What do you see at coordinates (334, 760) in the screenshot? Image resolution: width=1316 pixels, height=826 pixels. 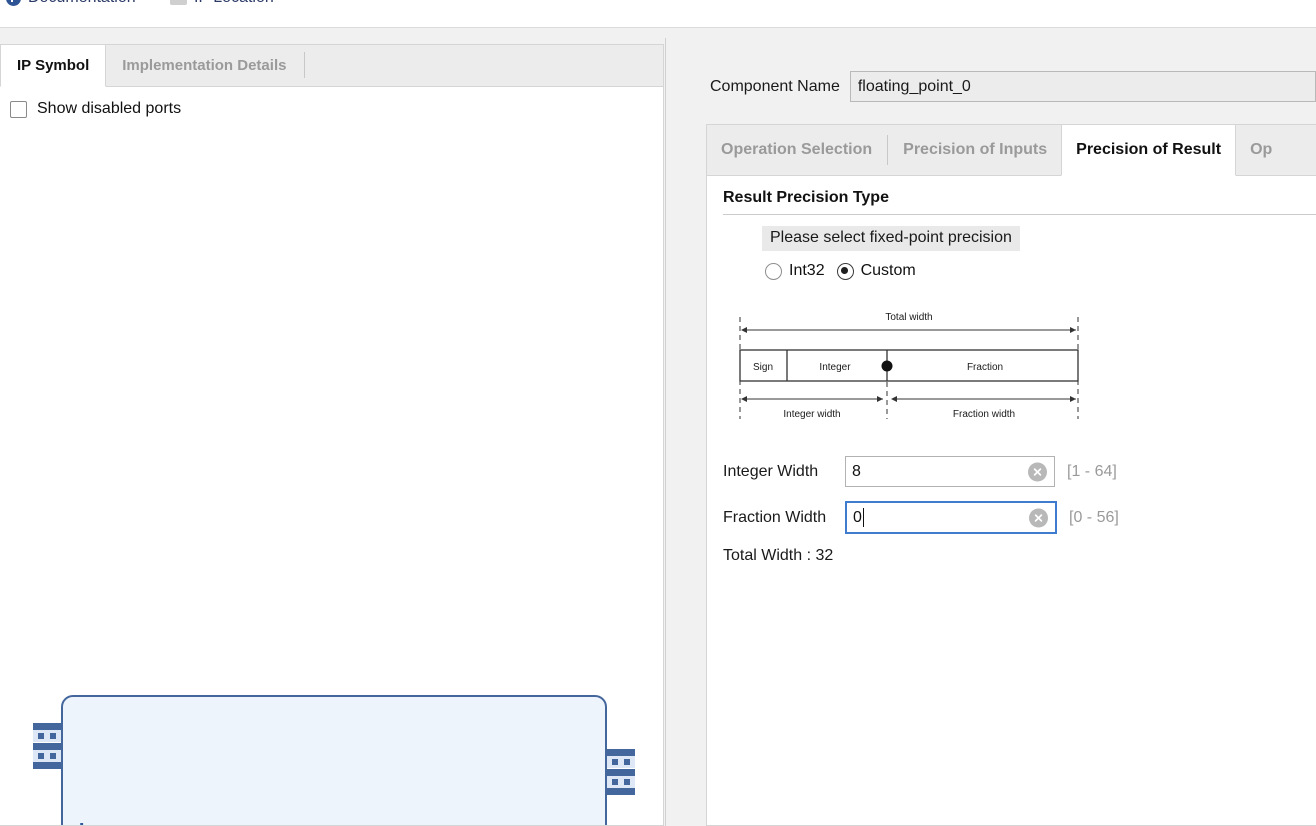 I see `ip-symbol-block` at bounding box center [334, 760].